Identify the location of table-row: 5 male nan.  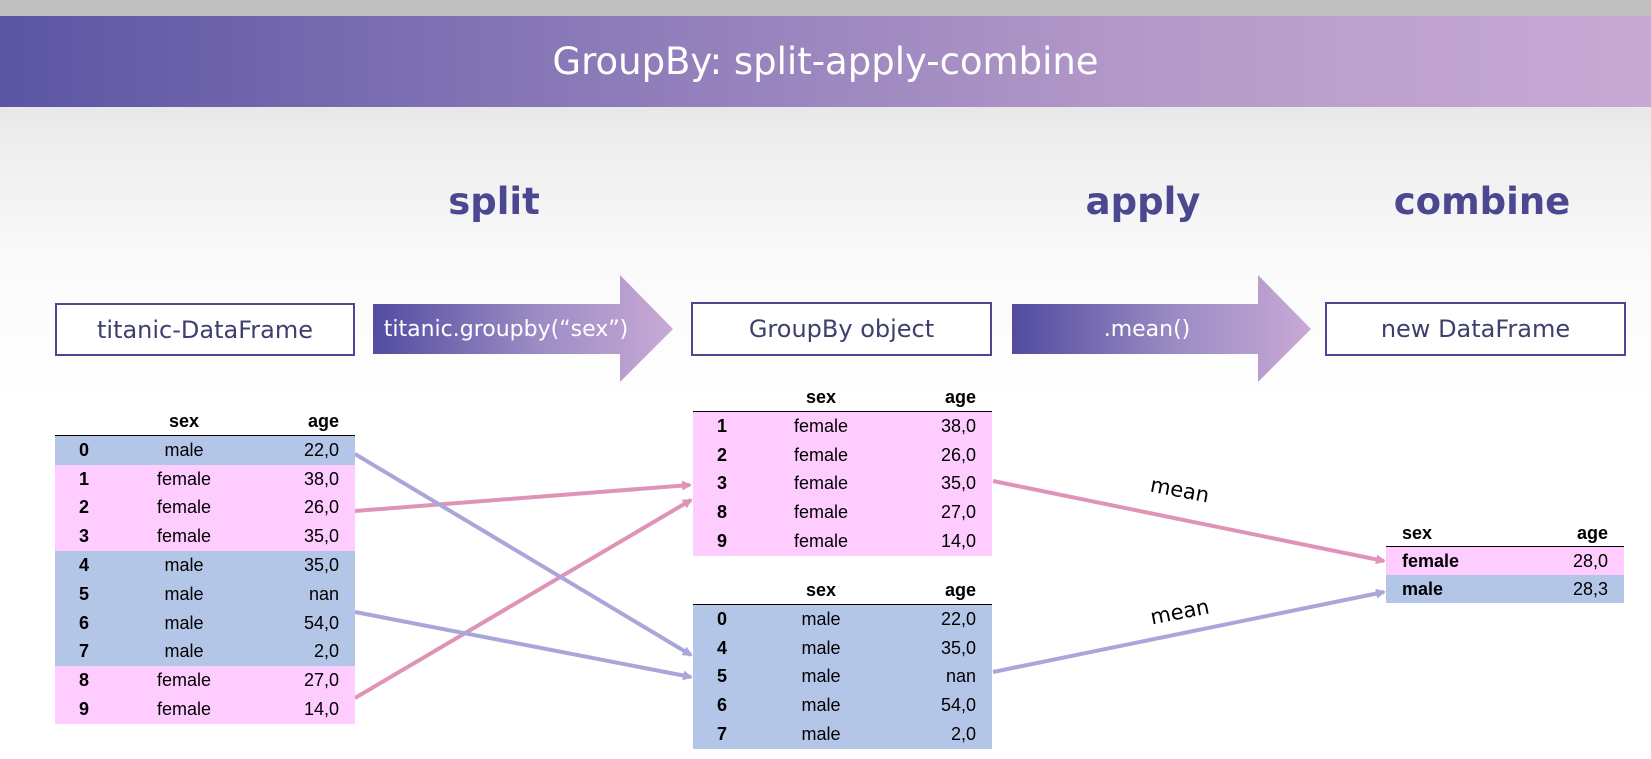
(842, 677).